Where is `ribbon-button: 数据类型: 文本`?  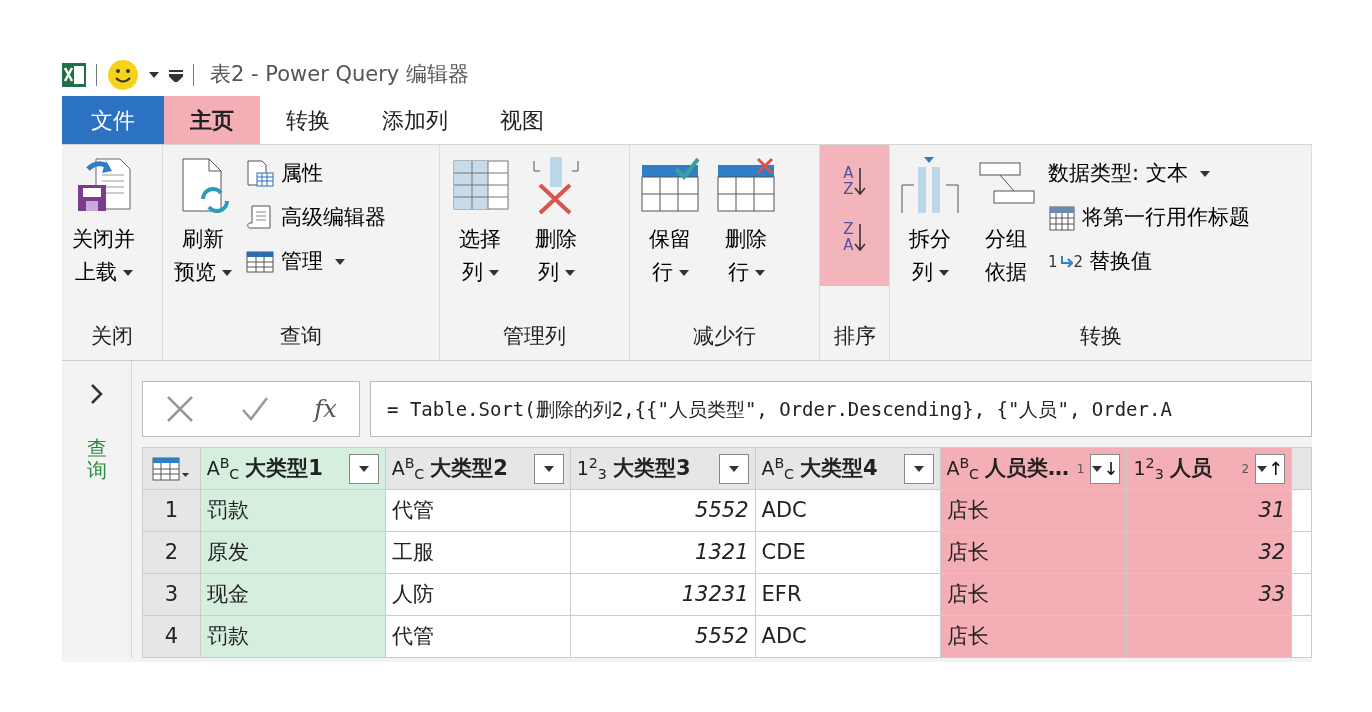 ribbon-button: 数据类型: 文本 is located at coordinates (1149, 174).